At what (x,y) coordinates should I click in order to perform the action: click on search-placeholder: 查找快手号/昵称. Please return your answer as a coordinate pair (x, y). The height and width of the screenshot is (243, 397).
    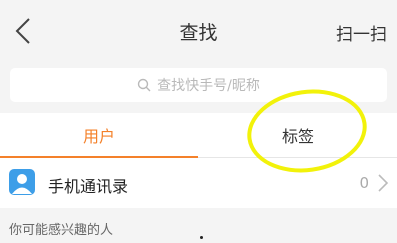
    Looking at the image, I should click on (208, 86).